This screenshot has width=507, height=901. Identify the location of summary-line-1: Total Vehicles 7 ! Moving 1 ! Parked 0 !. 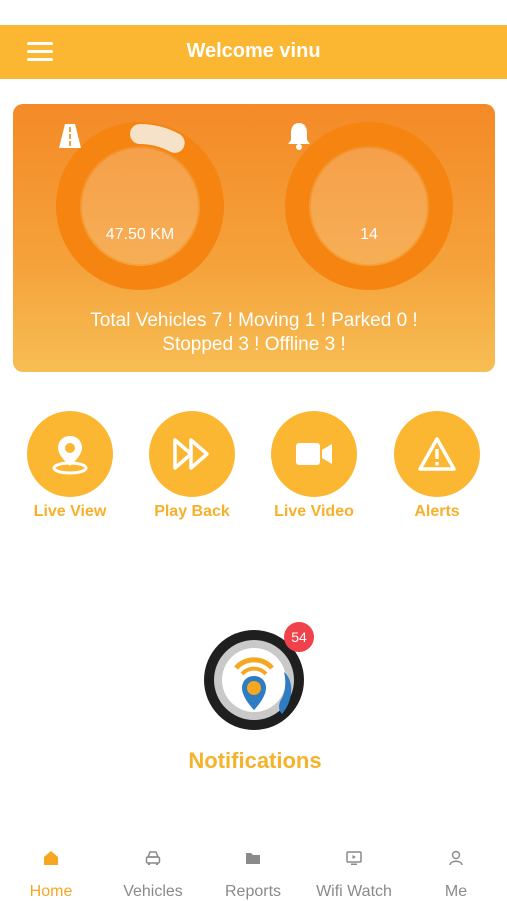
(254, 320).